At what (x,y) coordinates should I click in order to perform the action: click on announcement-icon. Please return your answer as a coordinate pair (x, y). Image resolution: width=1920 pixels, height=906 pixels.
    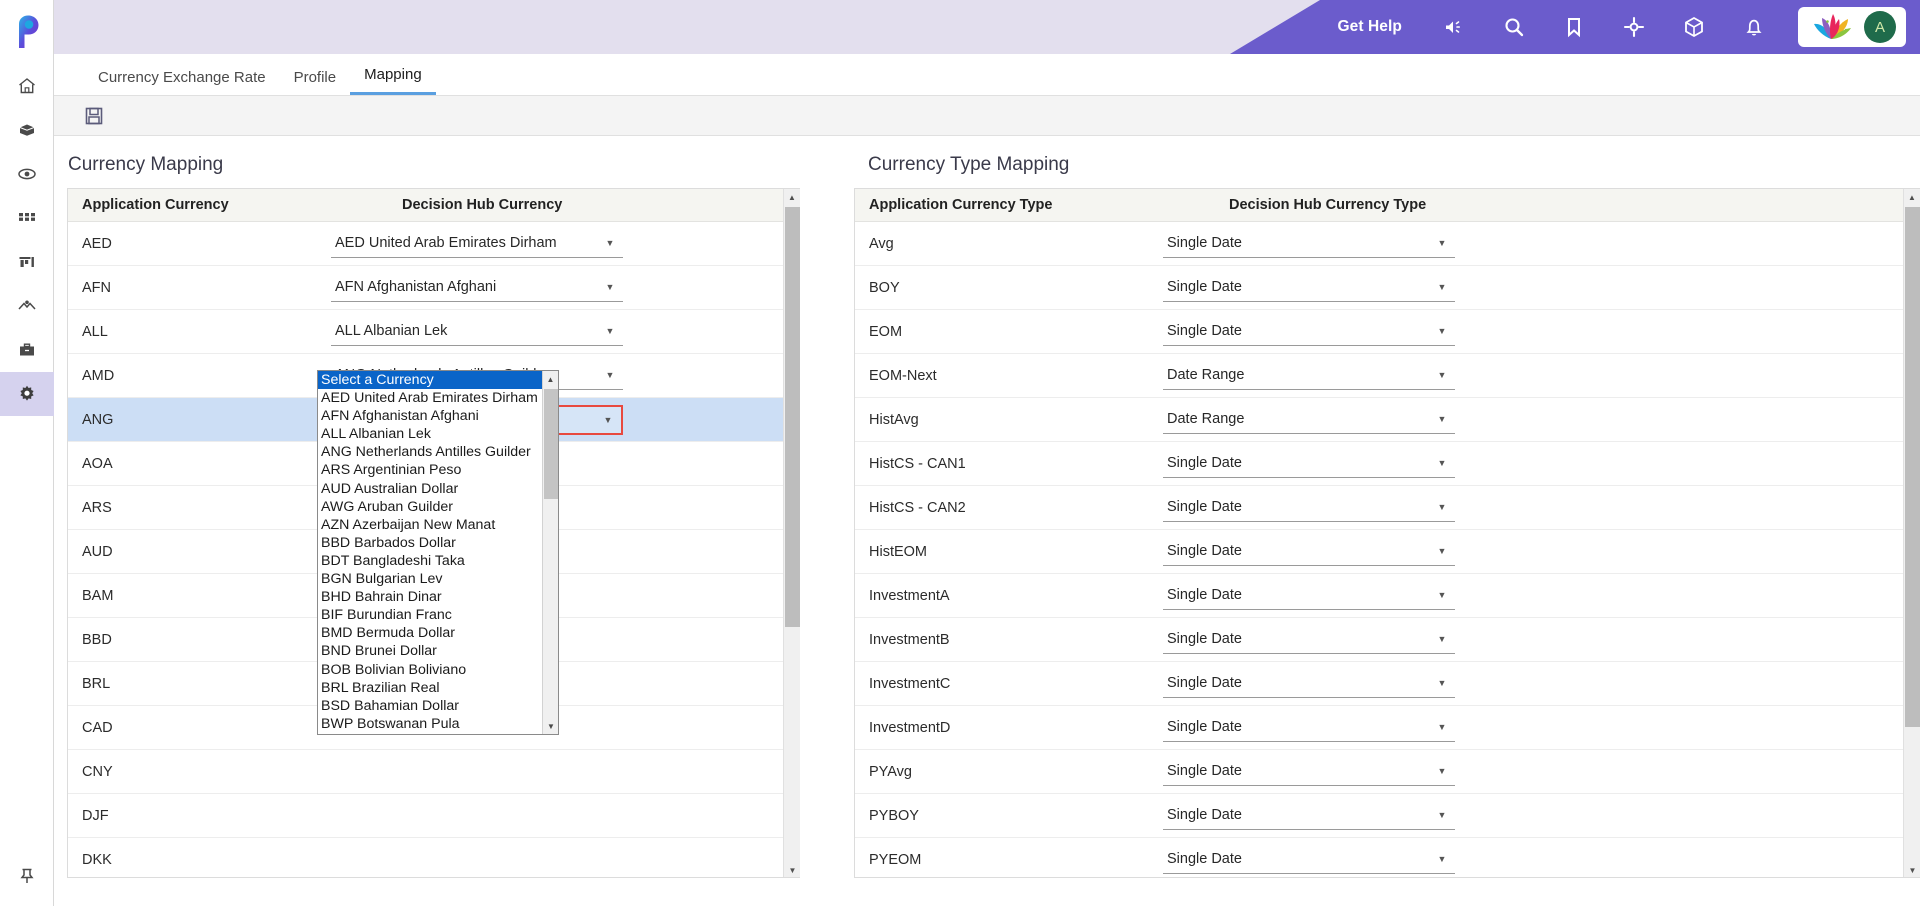
    Looking at the image, I should click on (1454, 27).